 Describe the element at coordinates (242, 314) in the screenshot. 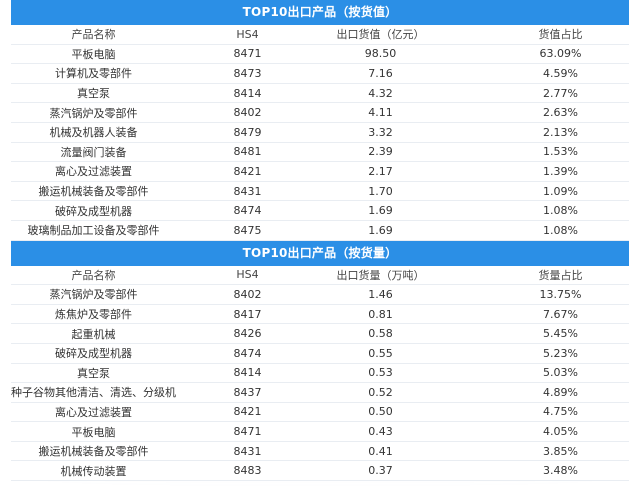

I see `hs4-cell: 8417` at that location.